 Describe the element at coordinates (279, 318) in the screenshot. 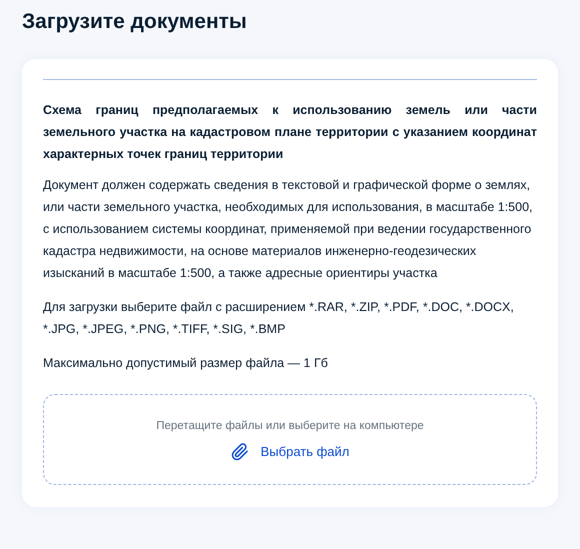

I see `allowed-formats: Для загрузки выберите файл с расширением *.RAR, *.ZIP, *.PDF, *.DOC, *.DOCX, *.JPG, *.JPEG, *.PNG, *.TIFF, *.SIG, *.BMP` at that location.